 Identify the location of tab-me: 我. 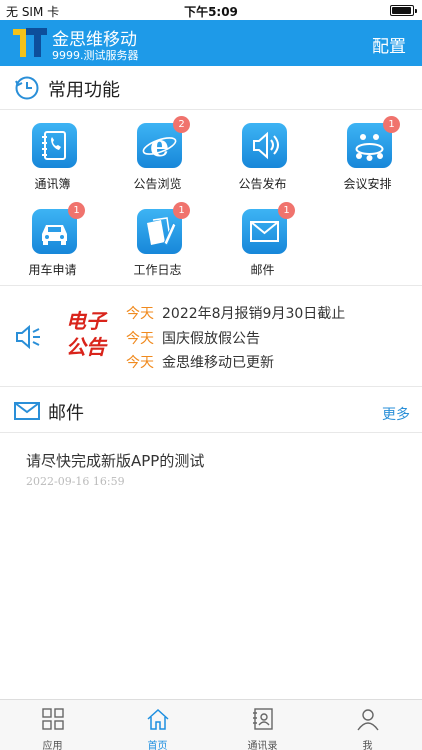
(367, 725).